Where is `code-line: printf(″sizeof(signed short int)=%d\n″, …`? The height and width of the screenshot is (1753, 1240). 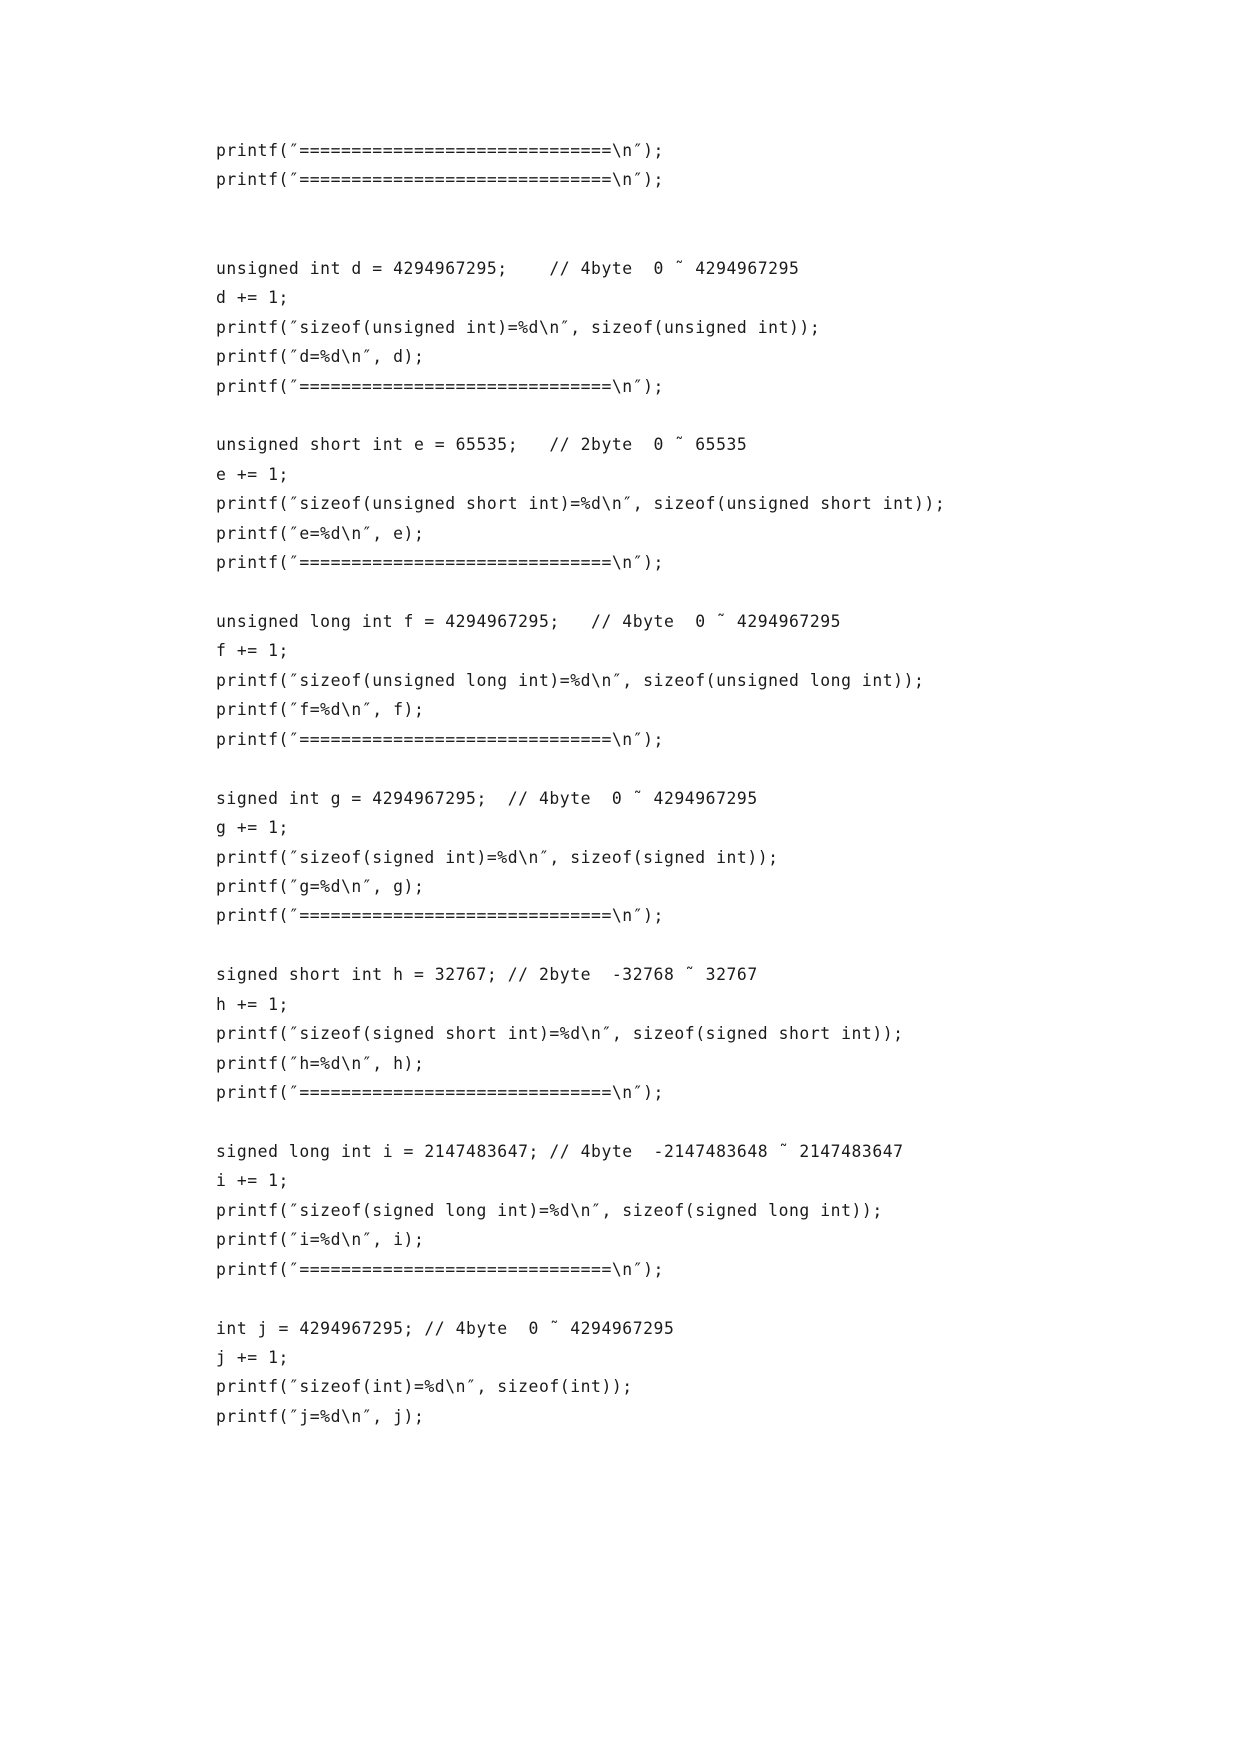
code-line: printf(″sizeof(signed short int)=%d\n″, … is located at coordinates (560, 1034).